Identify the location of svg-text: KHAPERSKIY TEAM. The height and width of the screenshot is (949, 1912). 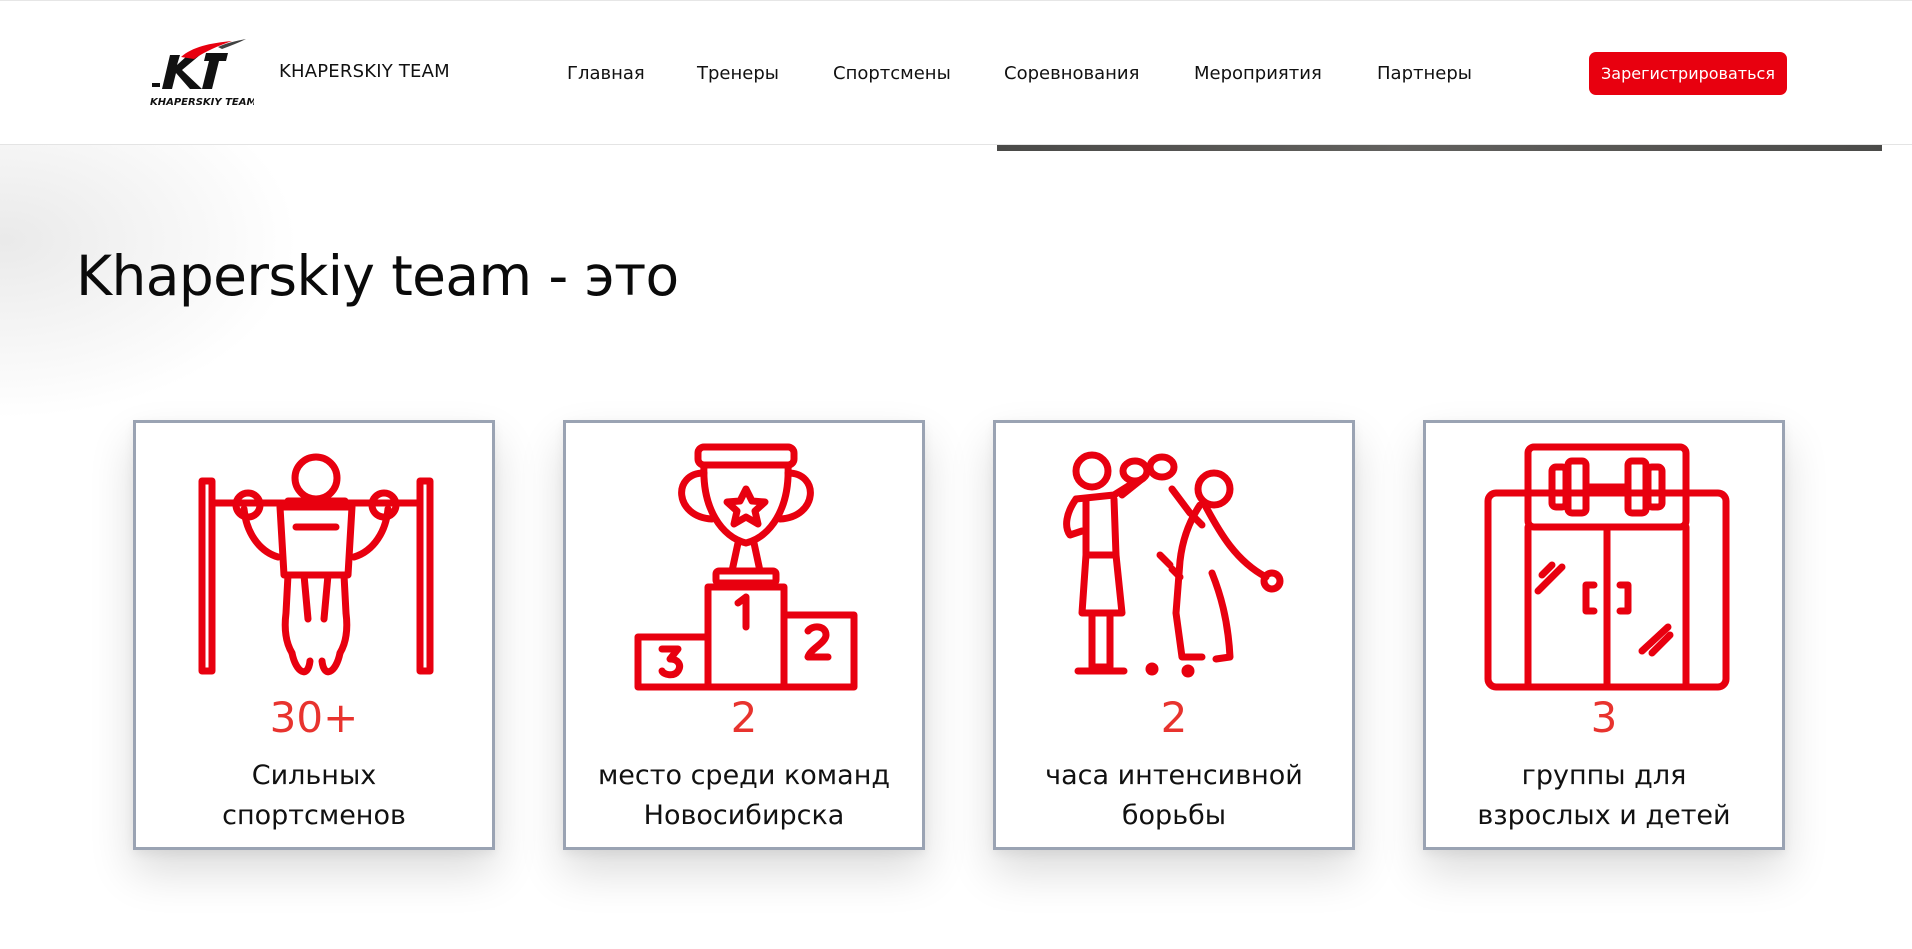
(202, 102).